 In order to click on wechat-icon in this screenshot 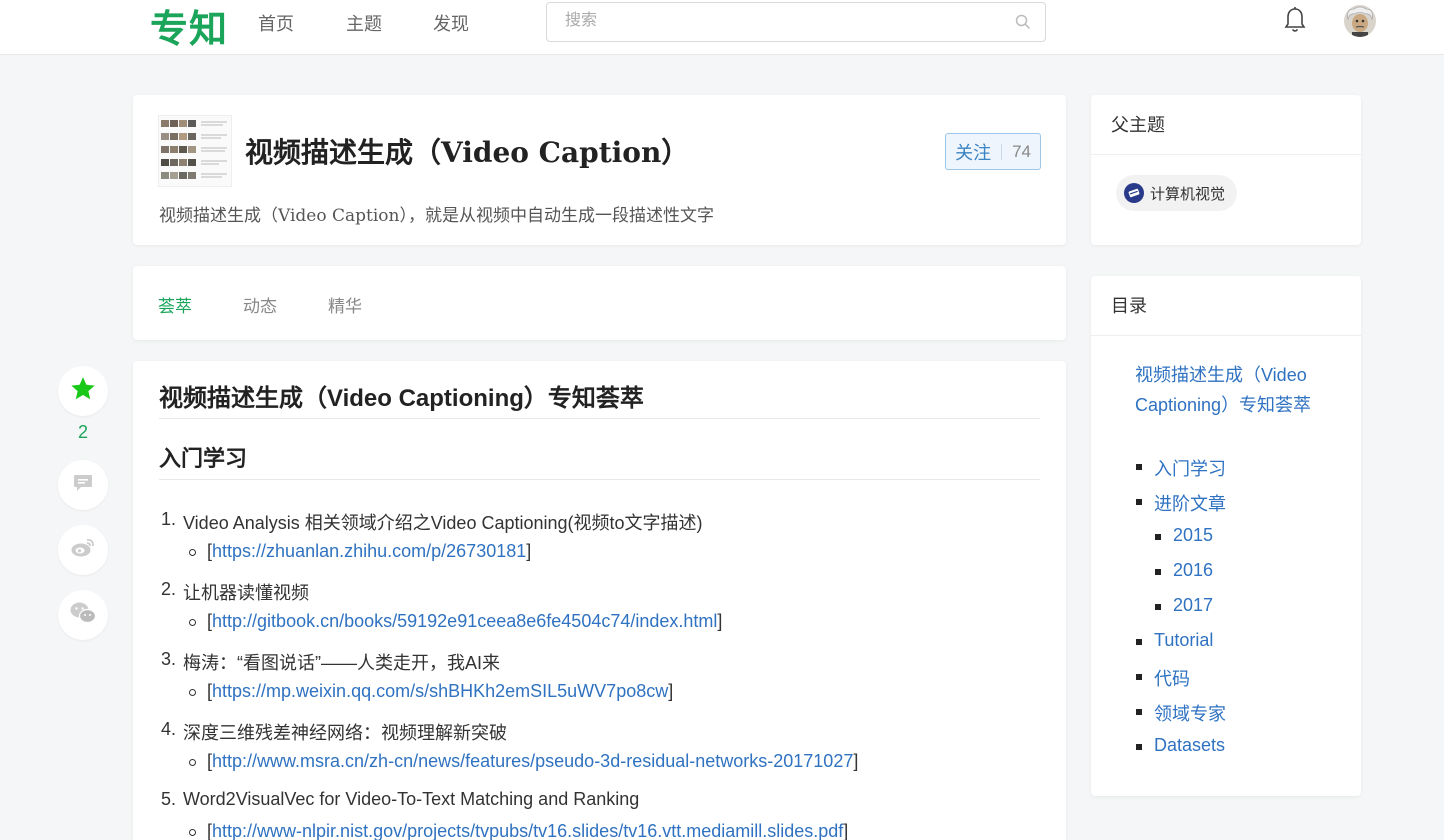, I will do `click(83, 615)`.